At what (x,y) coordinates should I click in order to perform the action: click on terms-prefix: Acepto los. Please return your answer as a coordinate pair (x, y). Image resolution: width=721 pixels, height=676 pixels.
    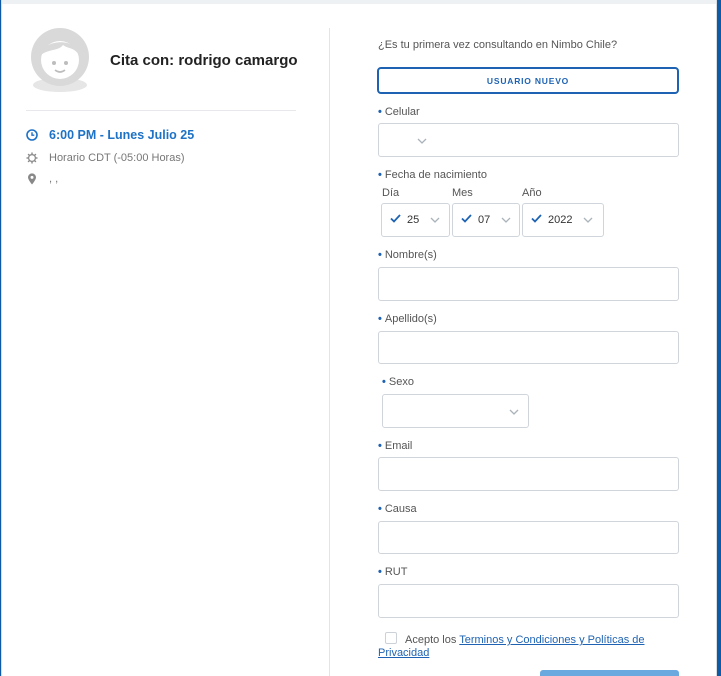
    Looking at the image, I should click on (431, 640).